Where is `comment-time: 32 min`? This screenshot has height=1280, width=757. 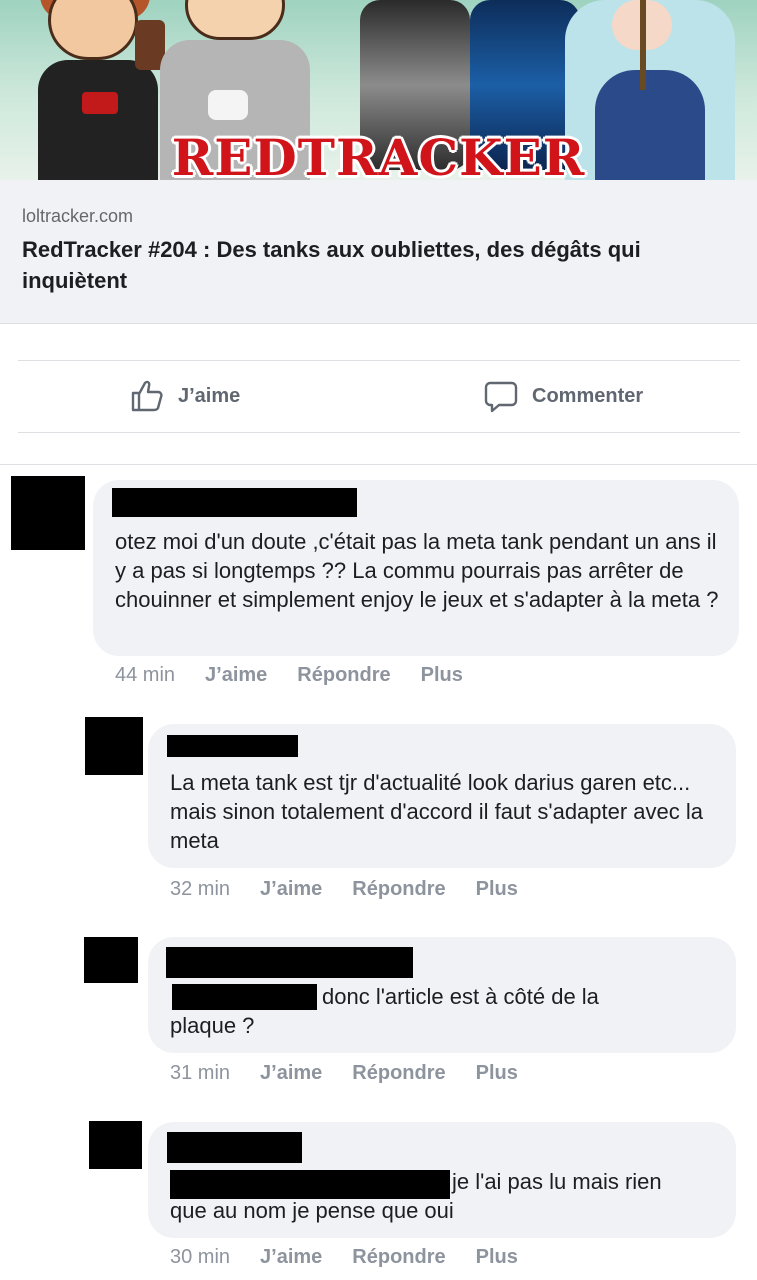
comment-time: 32 min is located at coordinates (200, 889).